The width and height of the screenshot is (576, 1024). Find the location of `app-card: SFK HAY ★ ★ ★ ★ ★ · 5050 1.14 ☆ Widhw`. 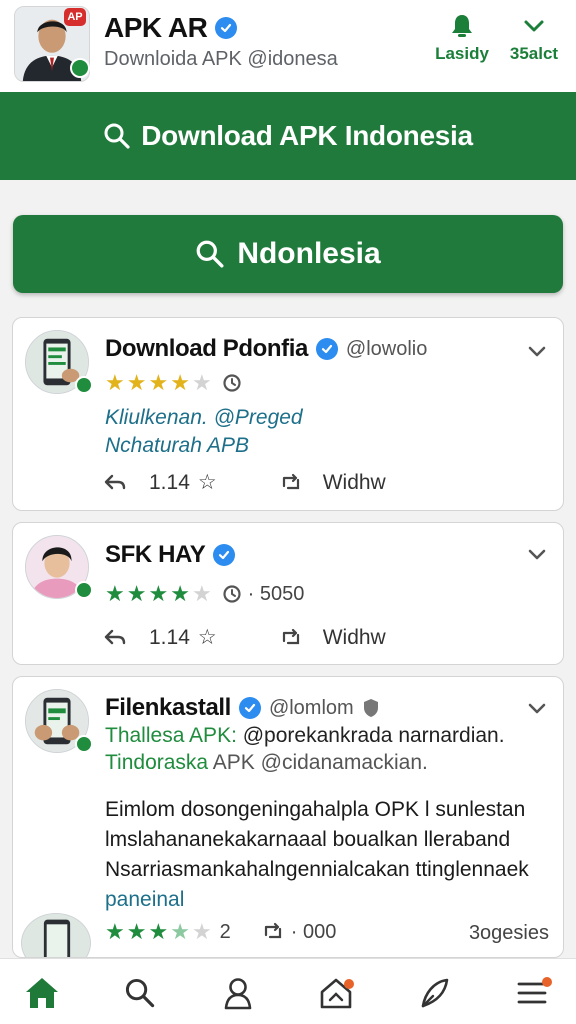

app-card: SFK HAY ★ ★ ★ ★ ★ · 5050 1.14 ☆ Widhw is located at coordinates (288, 593).